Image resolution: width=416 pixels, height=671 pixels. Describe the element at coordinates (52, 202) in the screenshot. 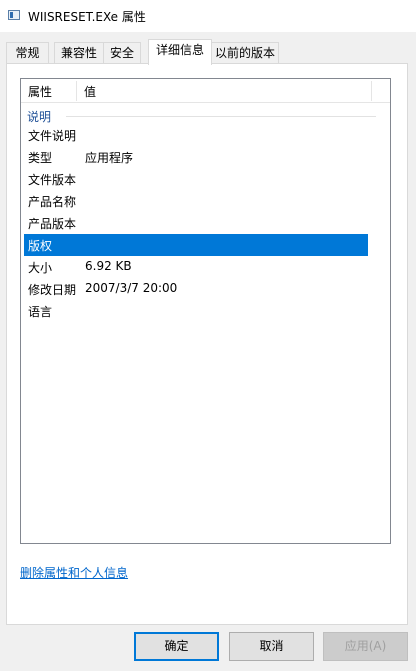

I see `property-name: 产品名称` at that location.